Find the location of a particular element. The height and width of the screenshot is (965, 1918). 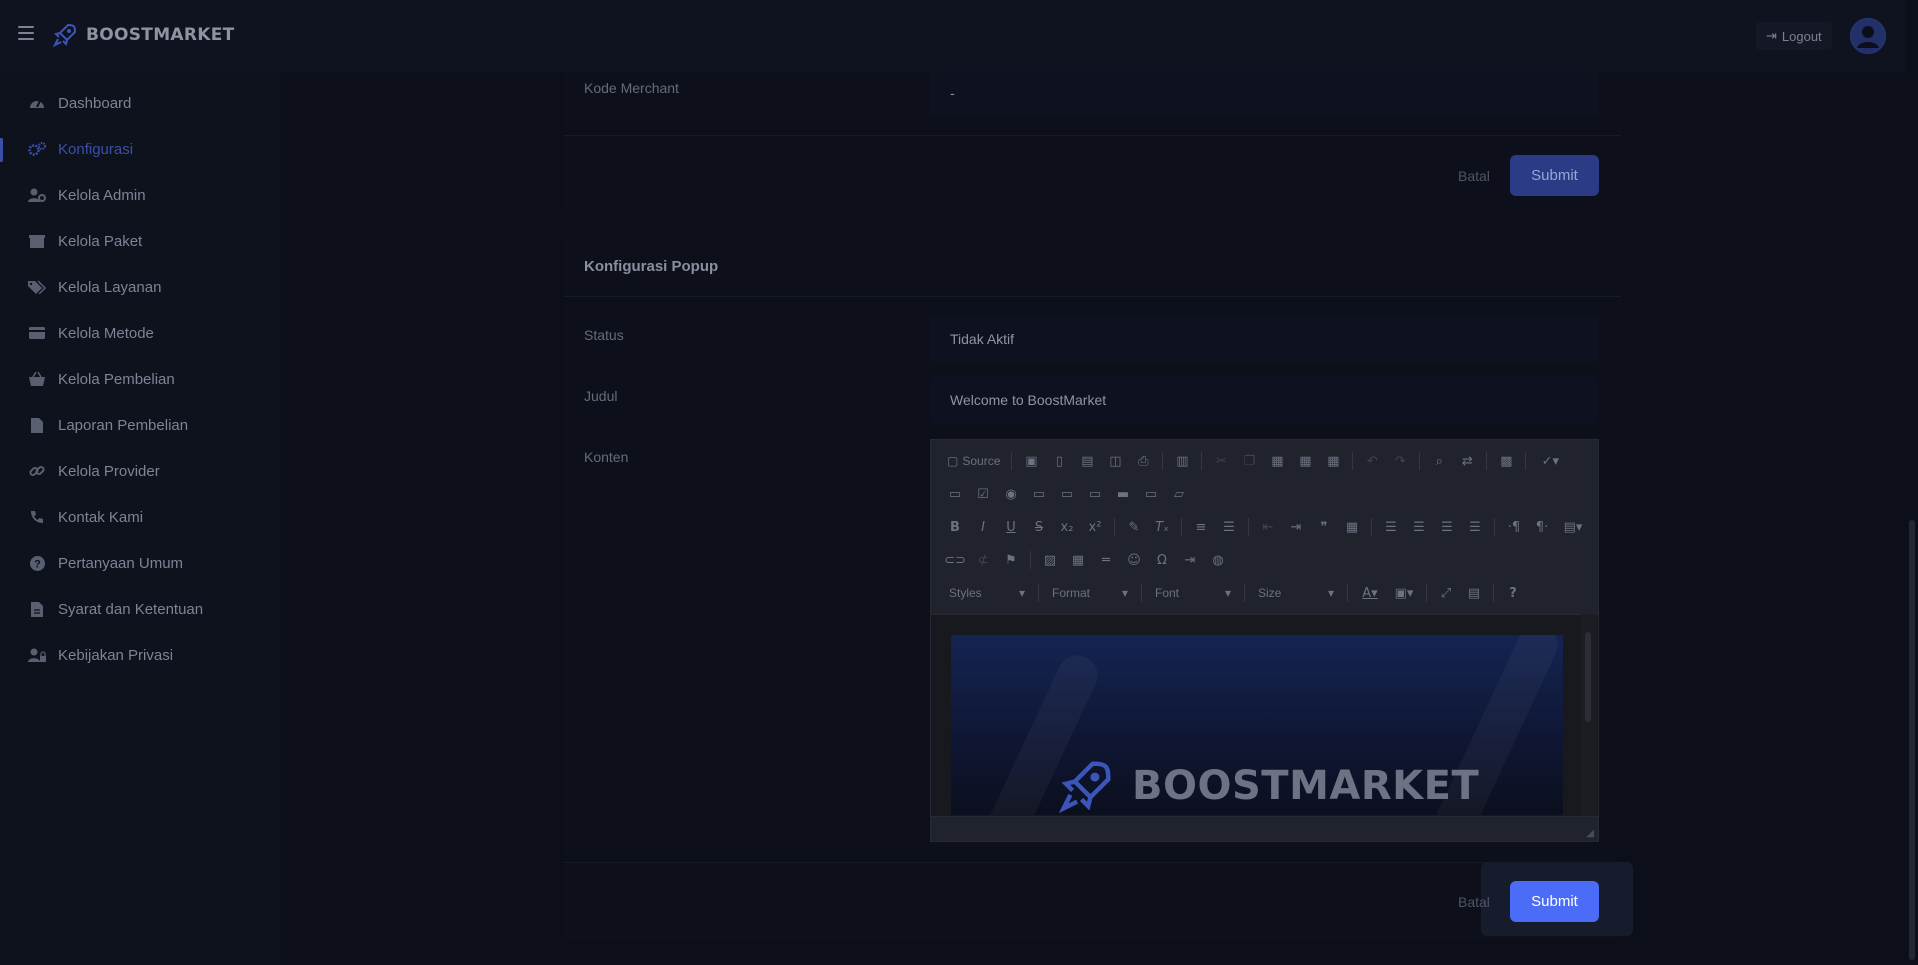

paste-word-icon: ▦ is located at coordinates (1333, 461).